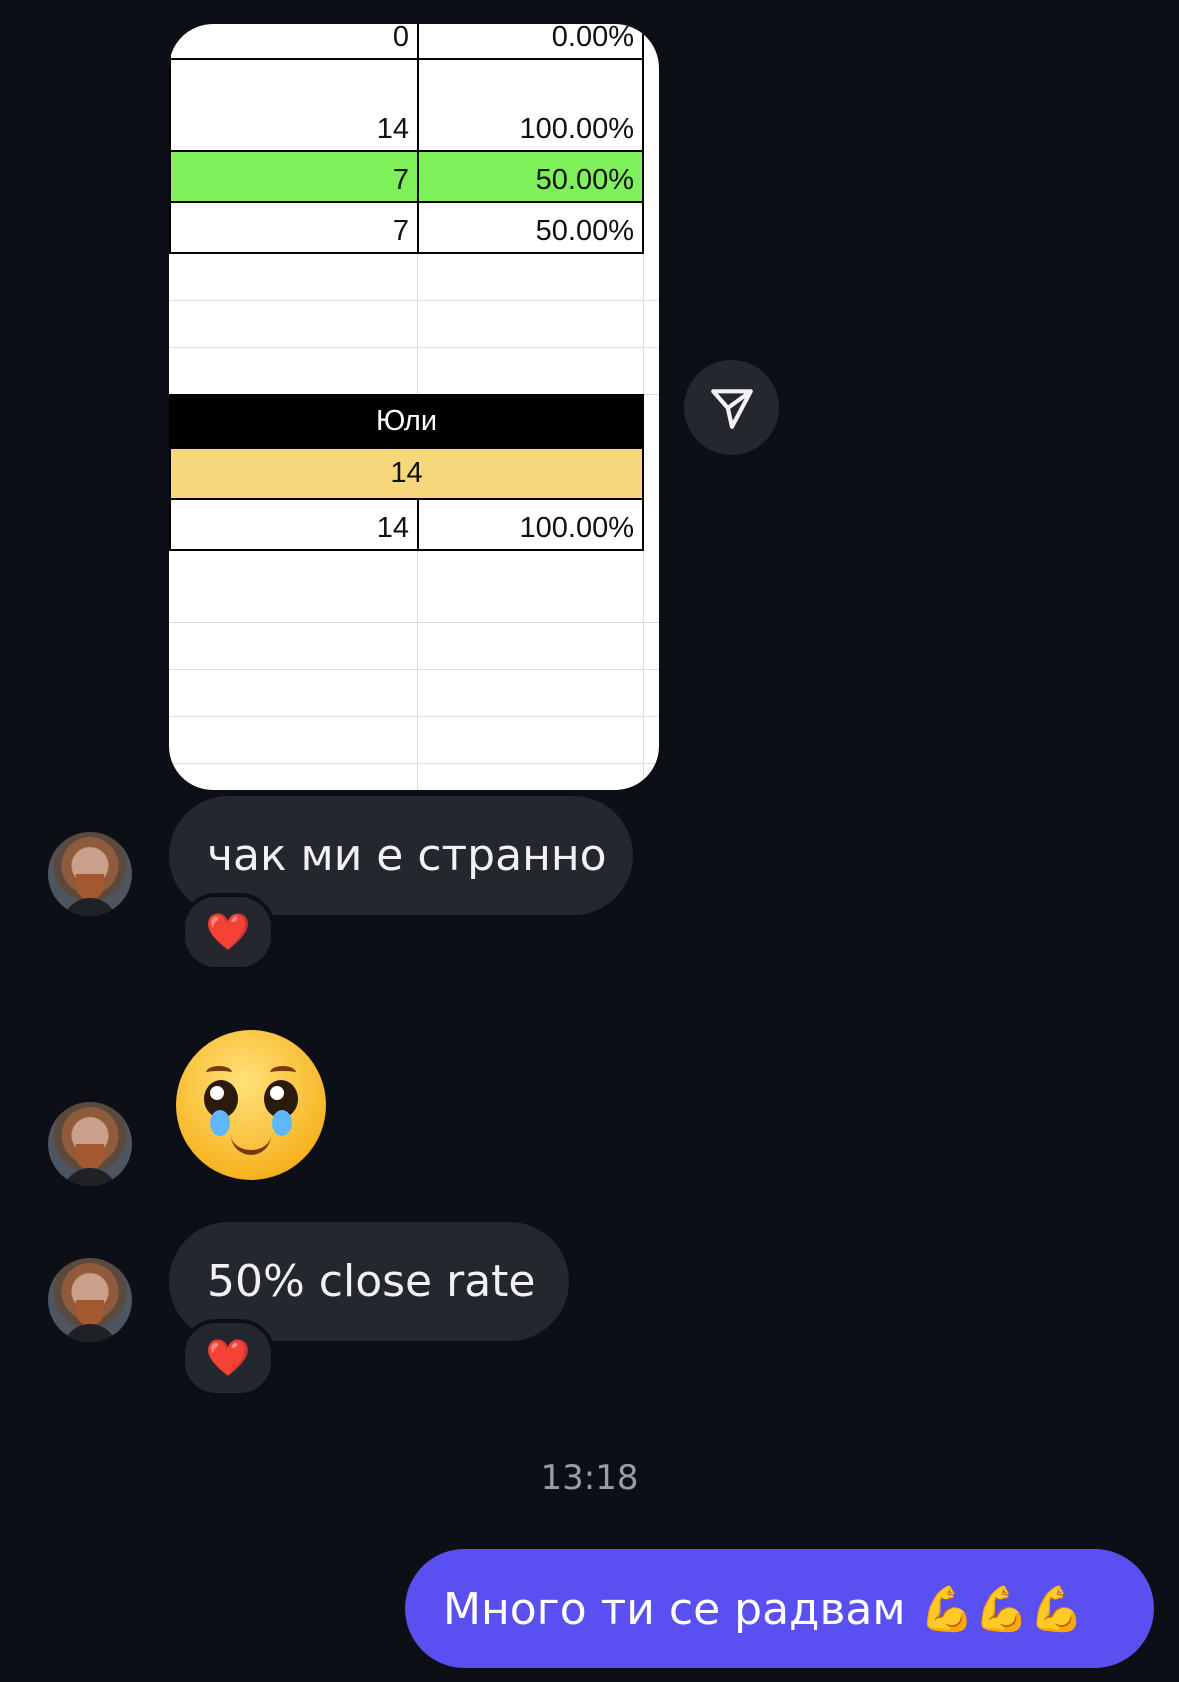 This screenshot has width=1179, height=1682. What do you see at coordinates (371, 1281) in the screenshot?
I see `message-text: 50% close rate` at bounding box center [371, 1281].